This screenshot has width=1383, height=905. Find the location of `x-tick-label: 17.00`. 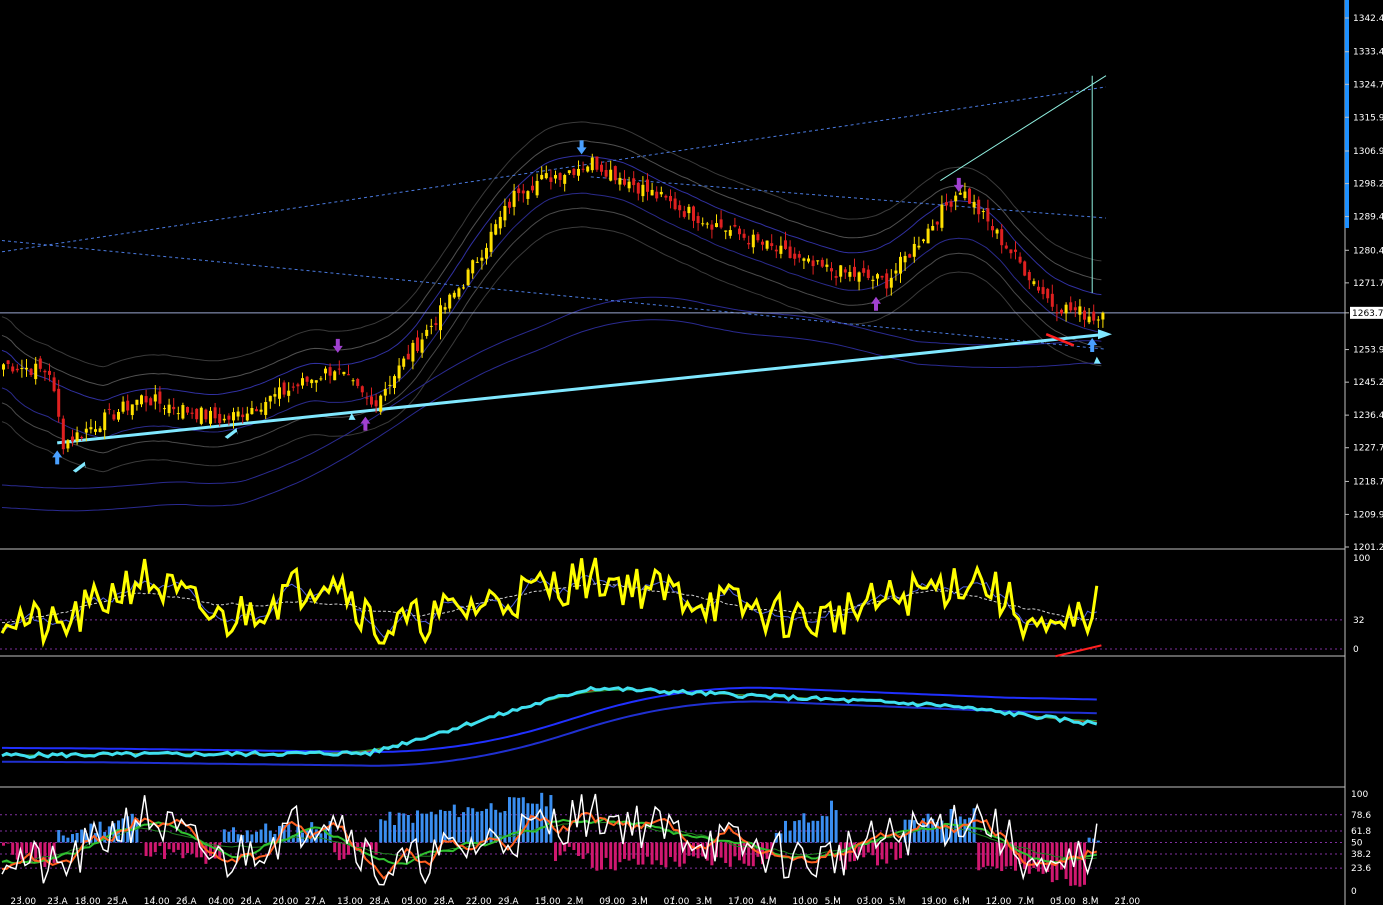

x-tick-label: 17.00 is located at coordinates (741, 901).